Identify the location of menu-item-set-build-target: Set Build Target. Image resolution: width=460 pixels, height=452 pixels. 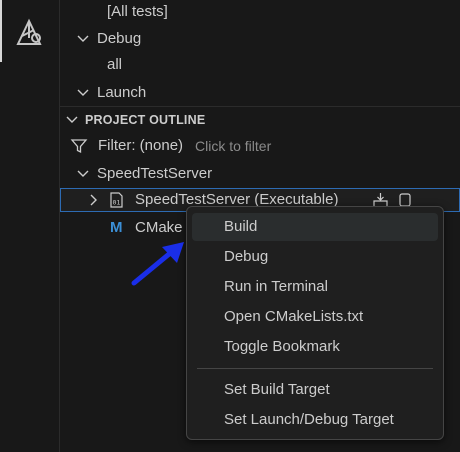
(315, 390).